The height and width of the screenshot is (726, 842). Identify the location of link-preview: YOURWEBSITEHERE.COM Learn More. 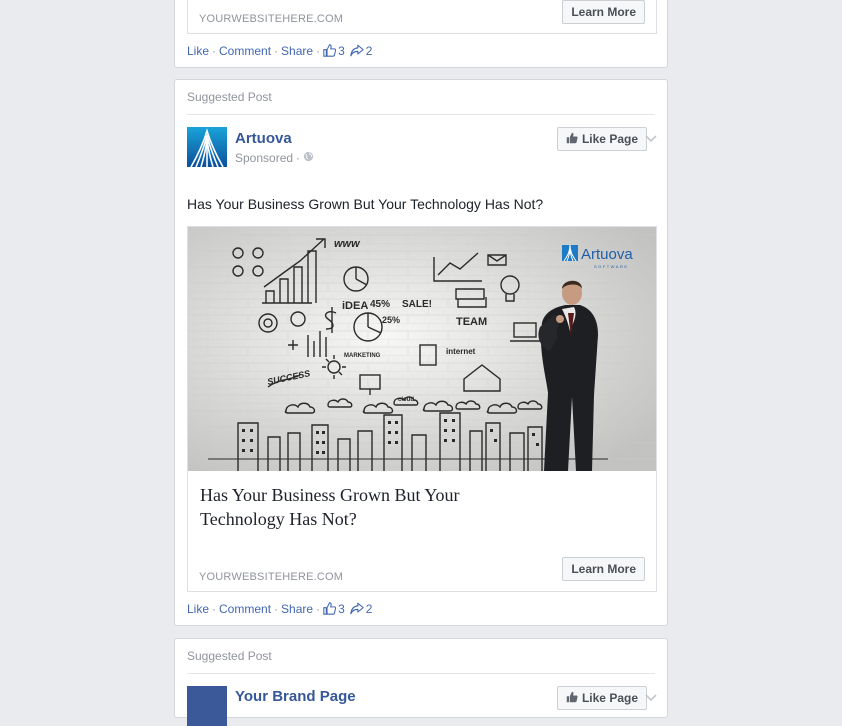
(422, 17).